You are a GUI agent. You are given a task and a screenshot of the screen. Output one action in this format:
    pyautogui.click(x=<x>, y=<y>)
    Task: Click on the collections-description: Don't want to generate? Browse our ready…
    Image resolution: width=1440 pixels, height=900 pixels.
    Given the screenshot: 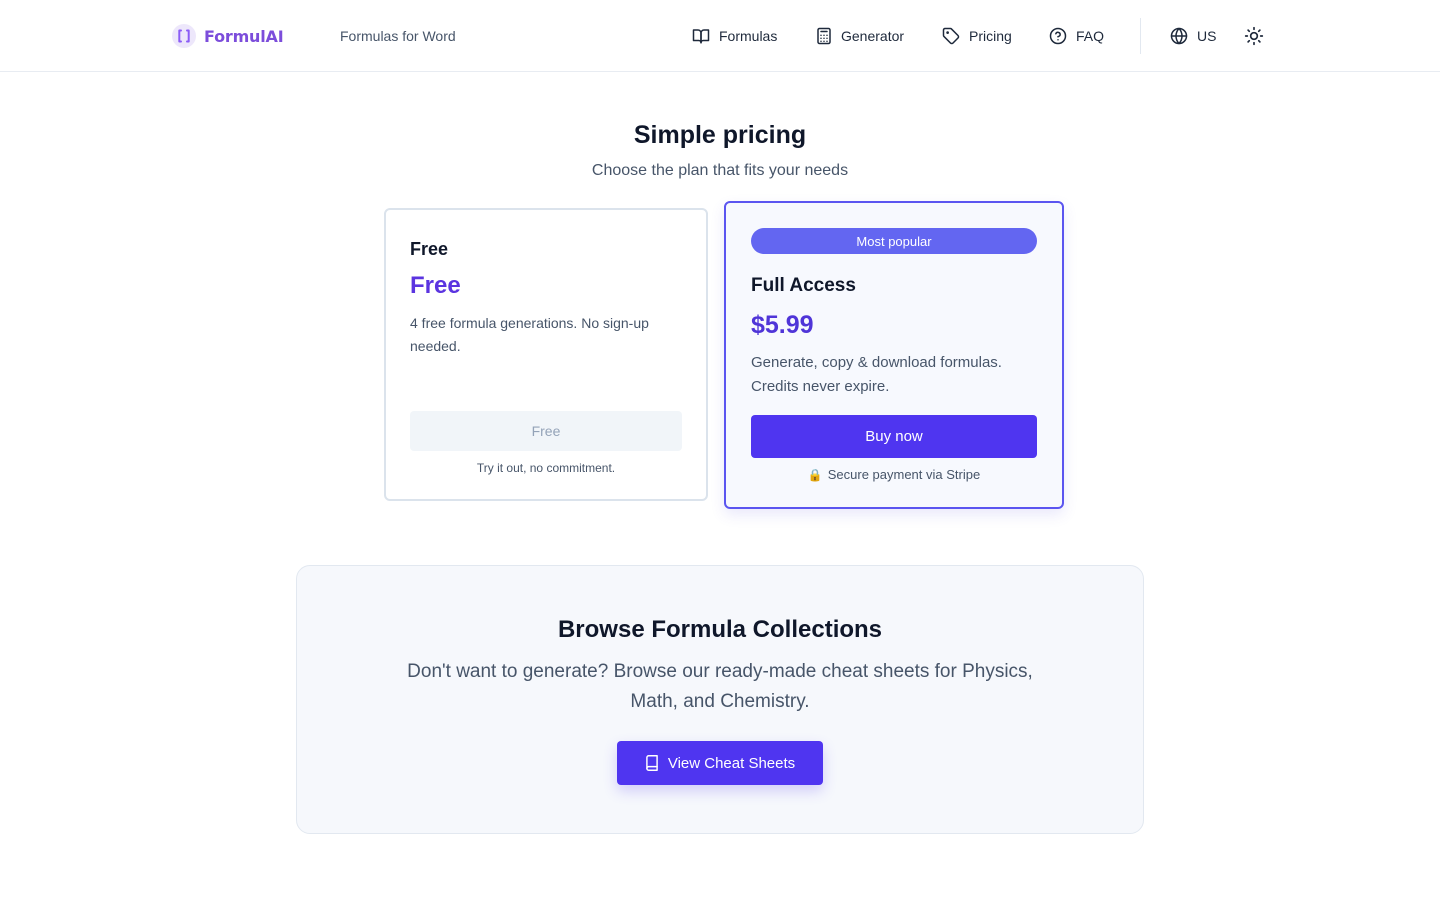 What is the action you would take?
    pyautogui.click(x=720, y=686)
    